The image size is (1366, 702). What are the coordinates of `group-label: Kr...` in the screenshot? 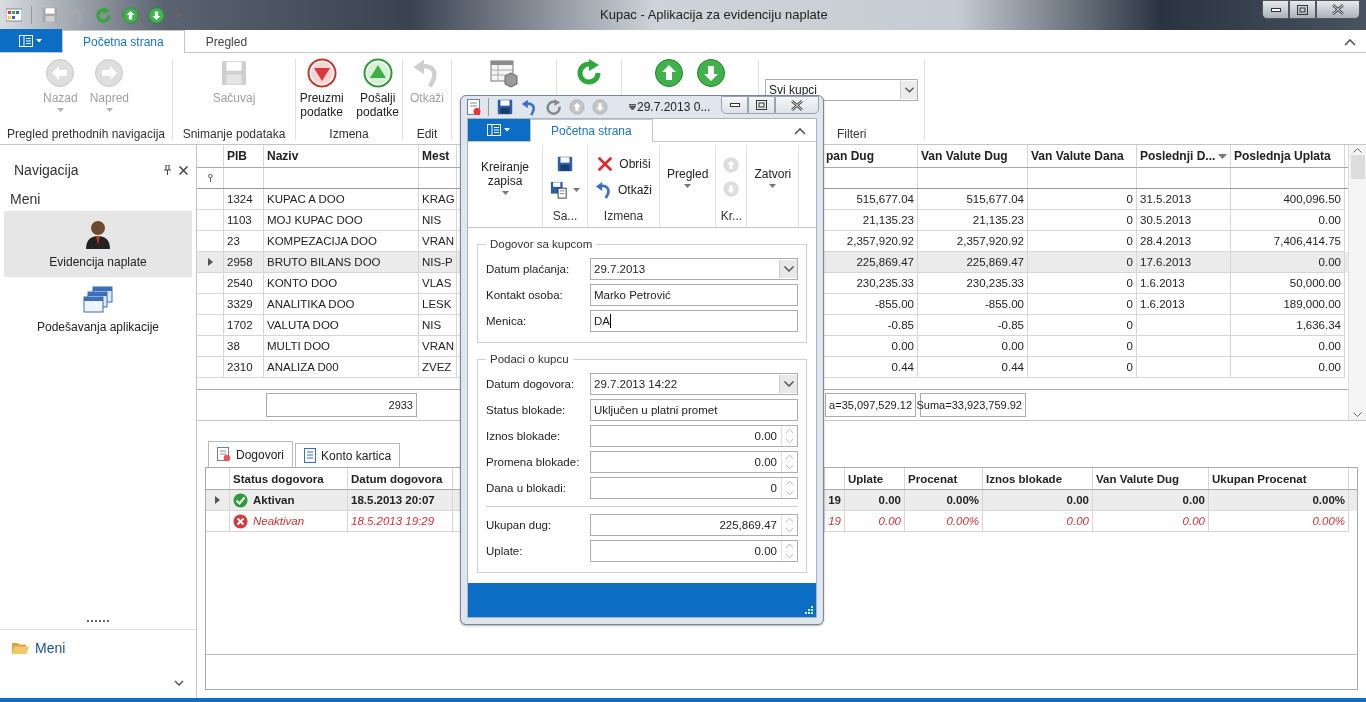 It's located at (731, 216).